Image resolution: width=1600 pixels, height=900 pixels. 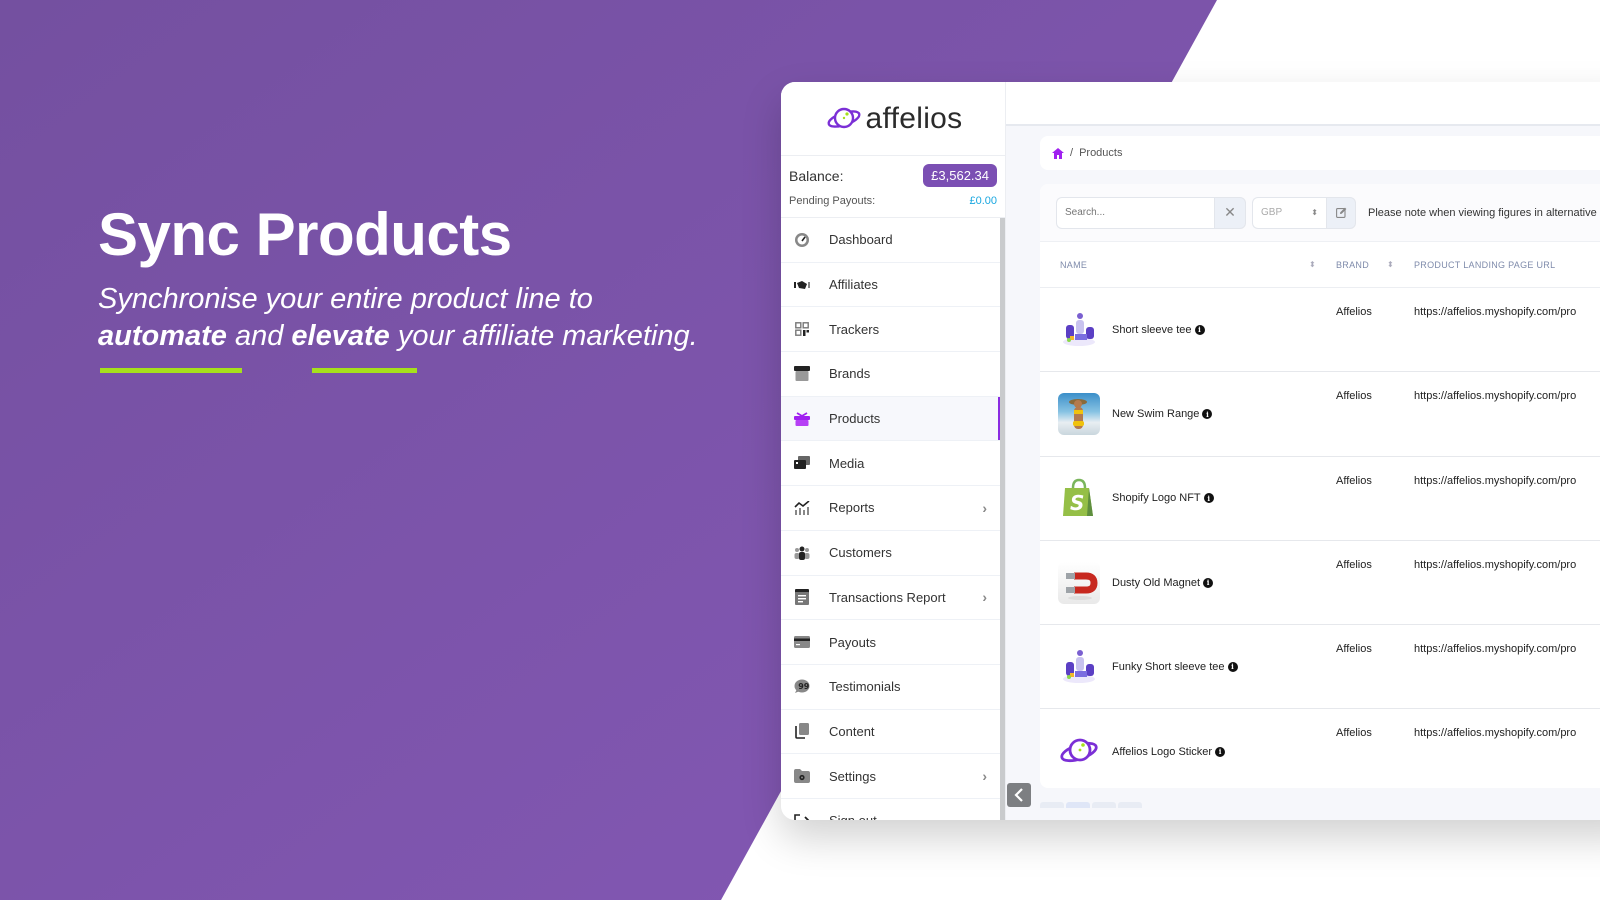 I want to click on currency-select: GBP ⬍, so click(x=1289, y=212).